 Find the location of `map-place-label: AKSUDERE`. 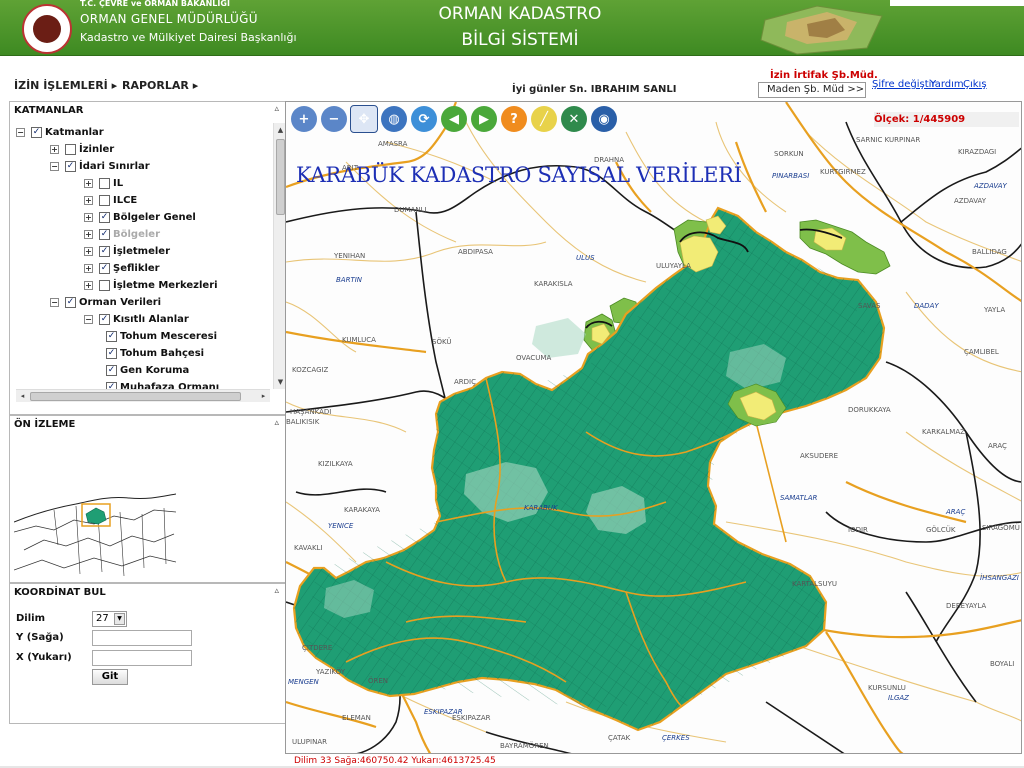

map-place-label: AKSUDERE is located at coordinates (819, 456).